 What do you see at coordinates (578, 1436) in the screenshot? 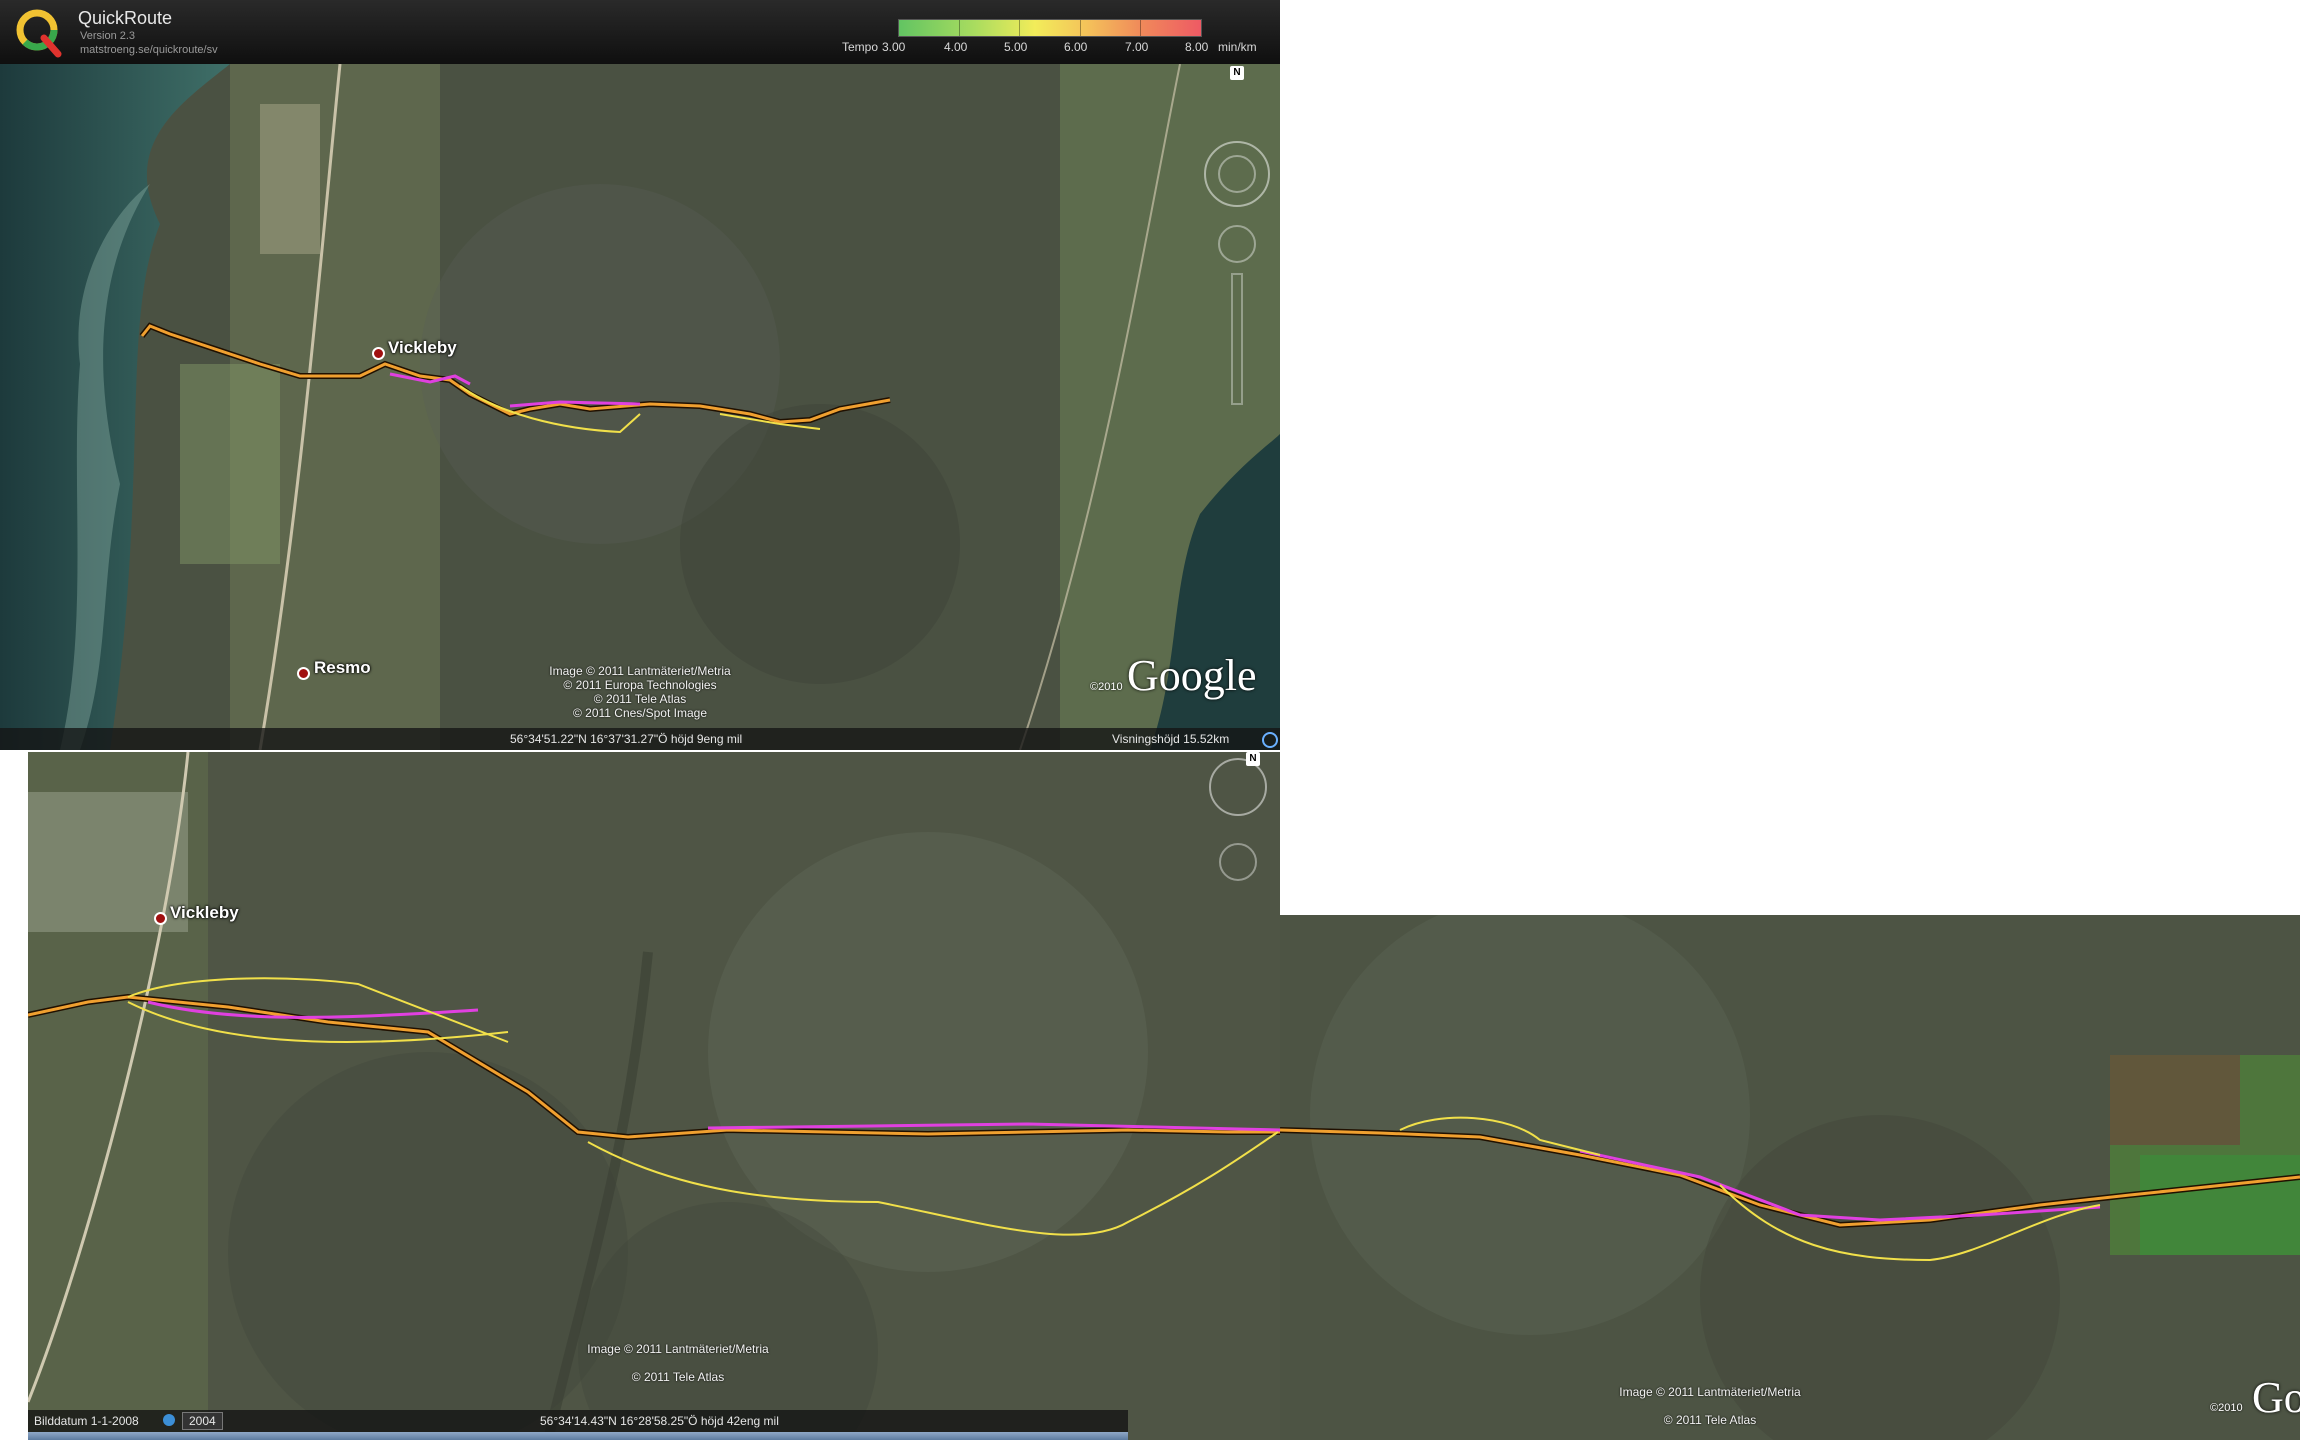
I see `os-taskbar` at bounding box center [578, 1436].